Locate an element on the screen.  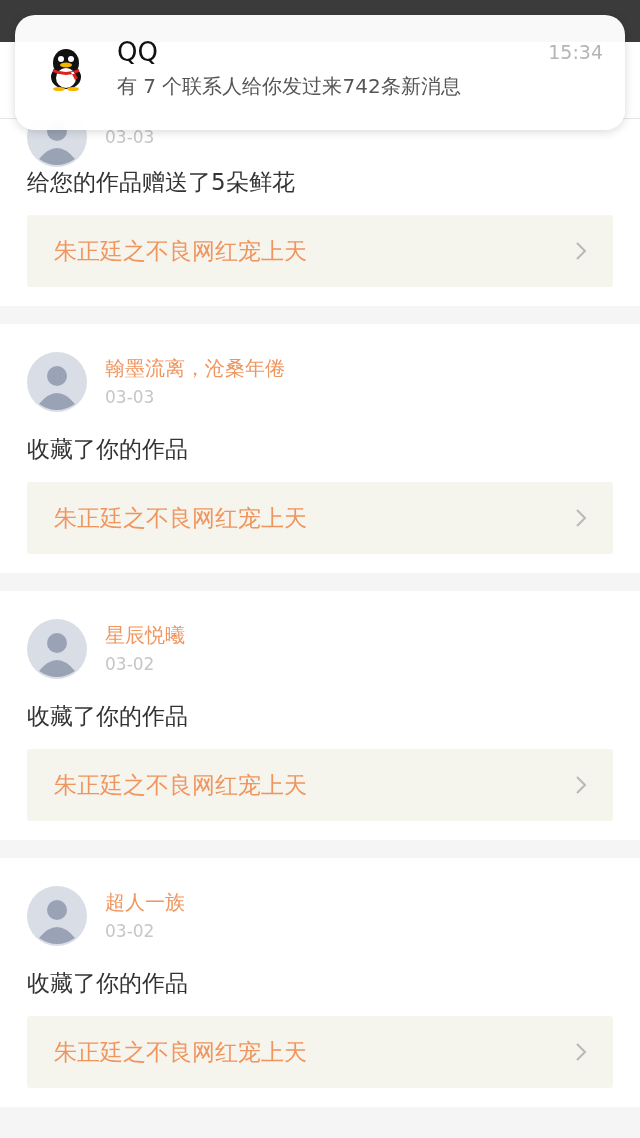
notification-time: 15:34 is located at coordinates (575, 52).